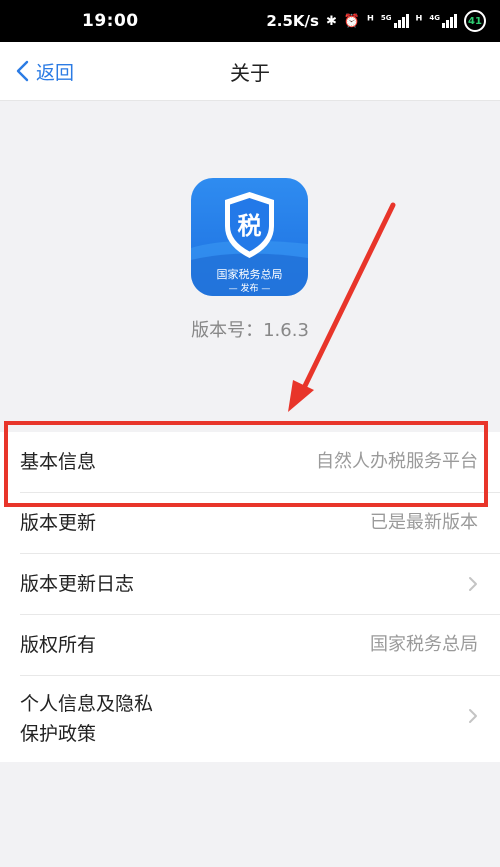  Describe the element at coordinates (227, 330) in the screenshot. I see `version-label: 版本号：` at that location.